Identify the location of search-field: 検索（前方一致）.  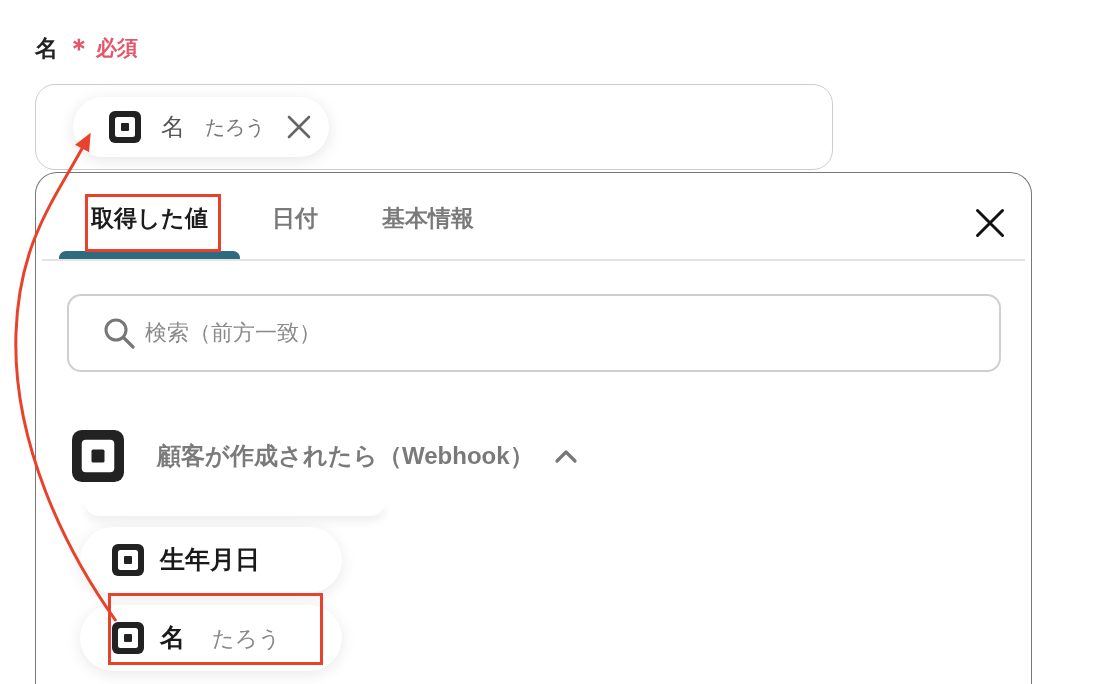
(534, 333).